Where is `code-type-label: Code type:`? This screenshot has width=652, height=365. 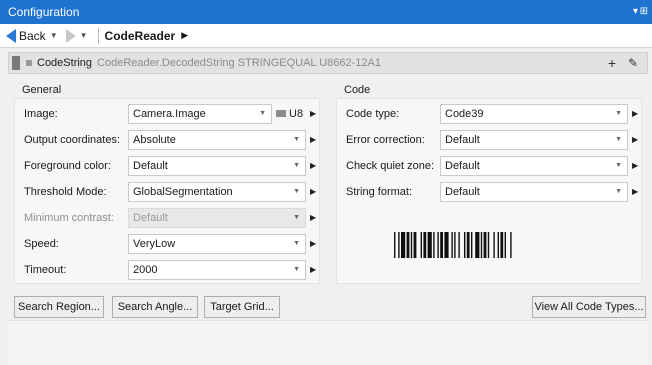
code-type-label: Code type: is located at coordinates (373, 114).